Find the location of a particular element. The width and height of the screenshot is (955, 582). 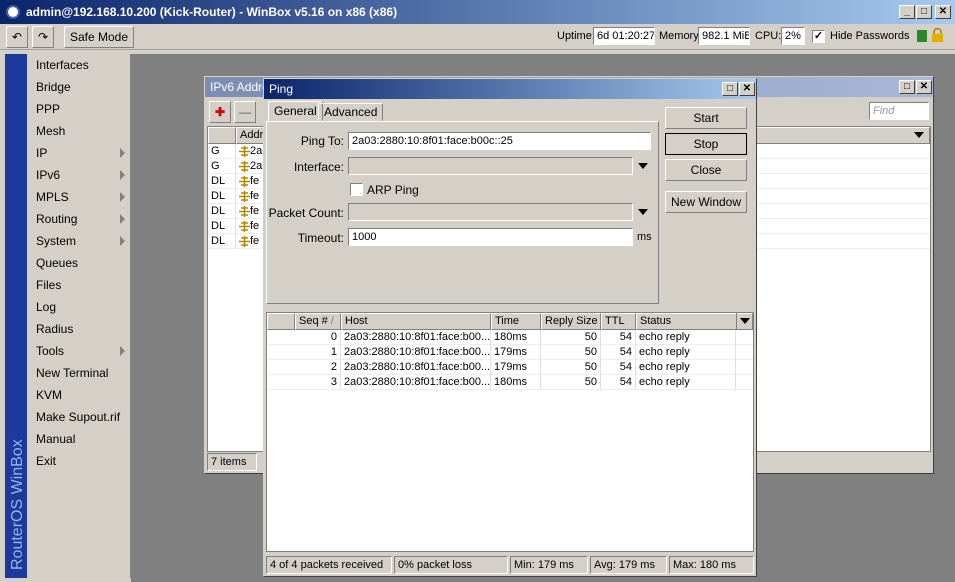

tab-general: General is located at coordinates (295, 111).